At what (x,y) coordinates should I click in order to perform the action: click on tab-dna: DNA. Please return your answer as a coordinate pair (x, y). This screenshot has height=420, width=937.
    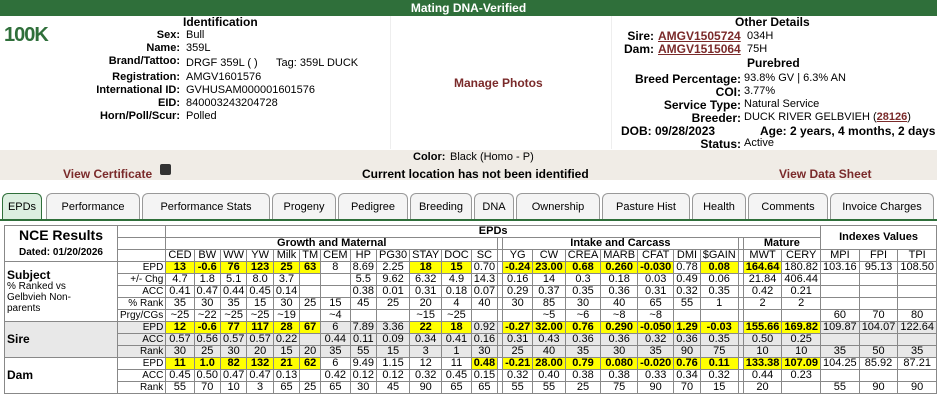
    Looking at the image, I should click on (494, 206).